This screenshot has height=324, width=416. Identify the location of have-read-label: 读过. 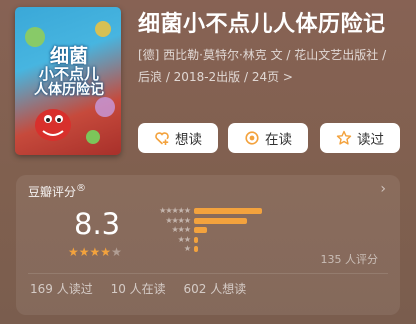
(370, 140).